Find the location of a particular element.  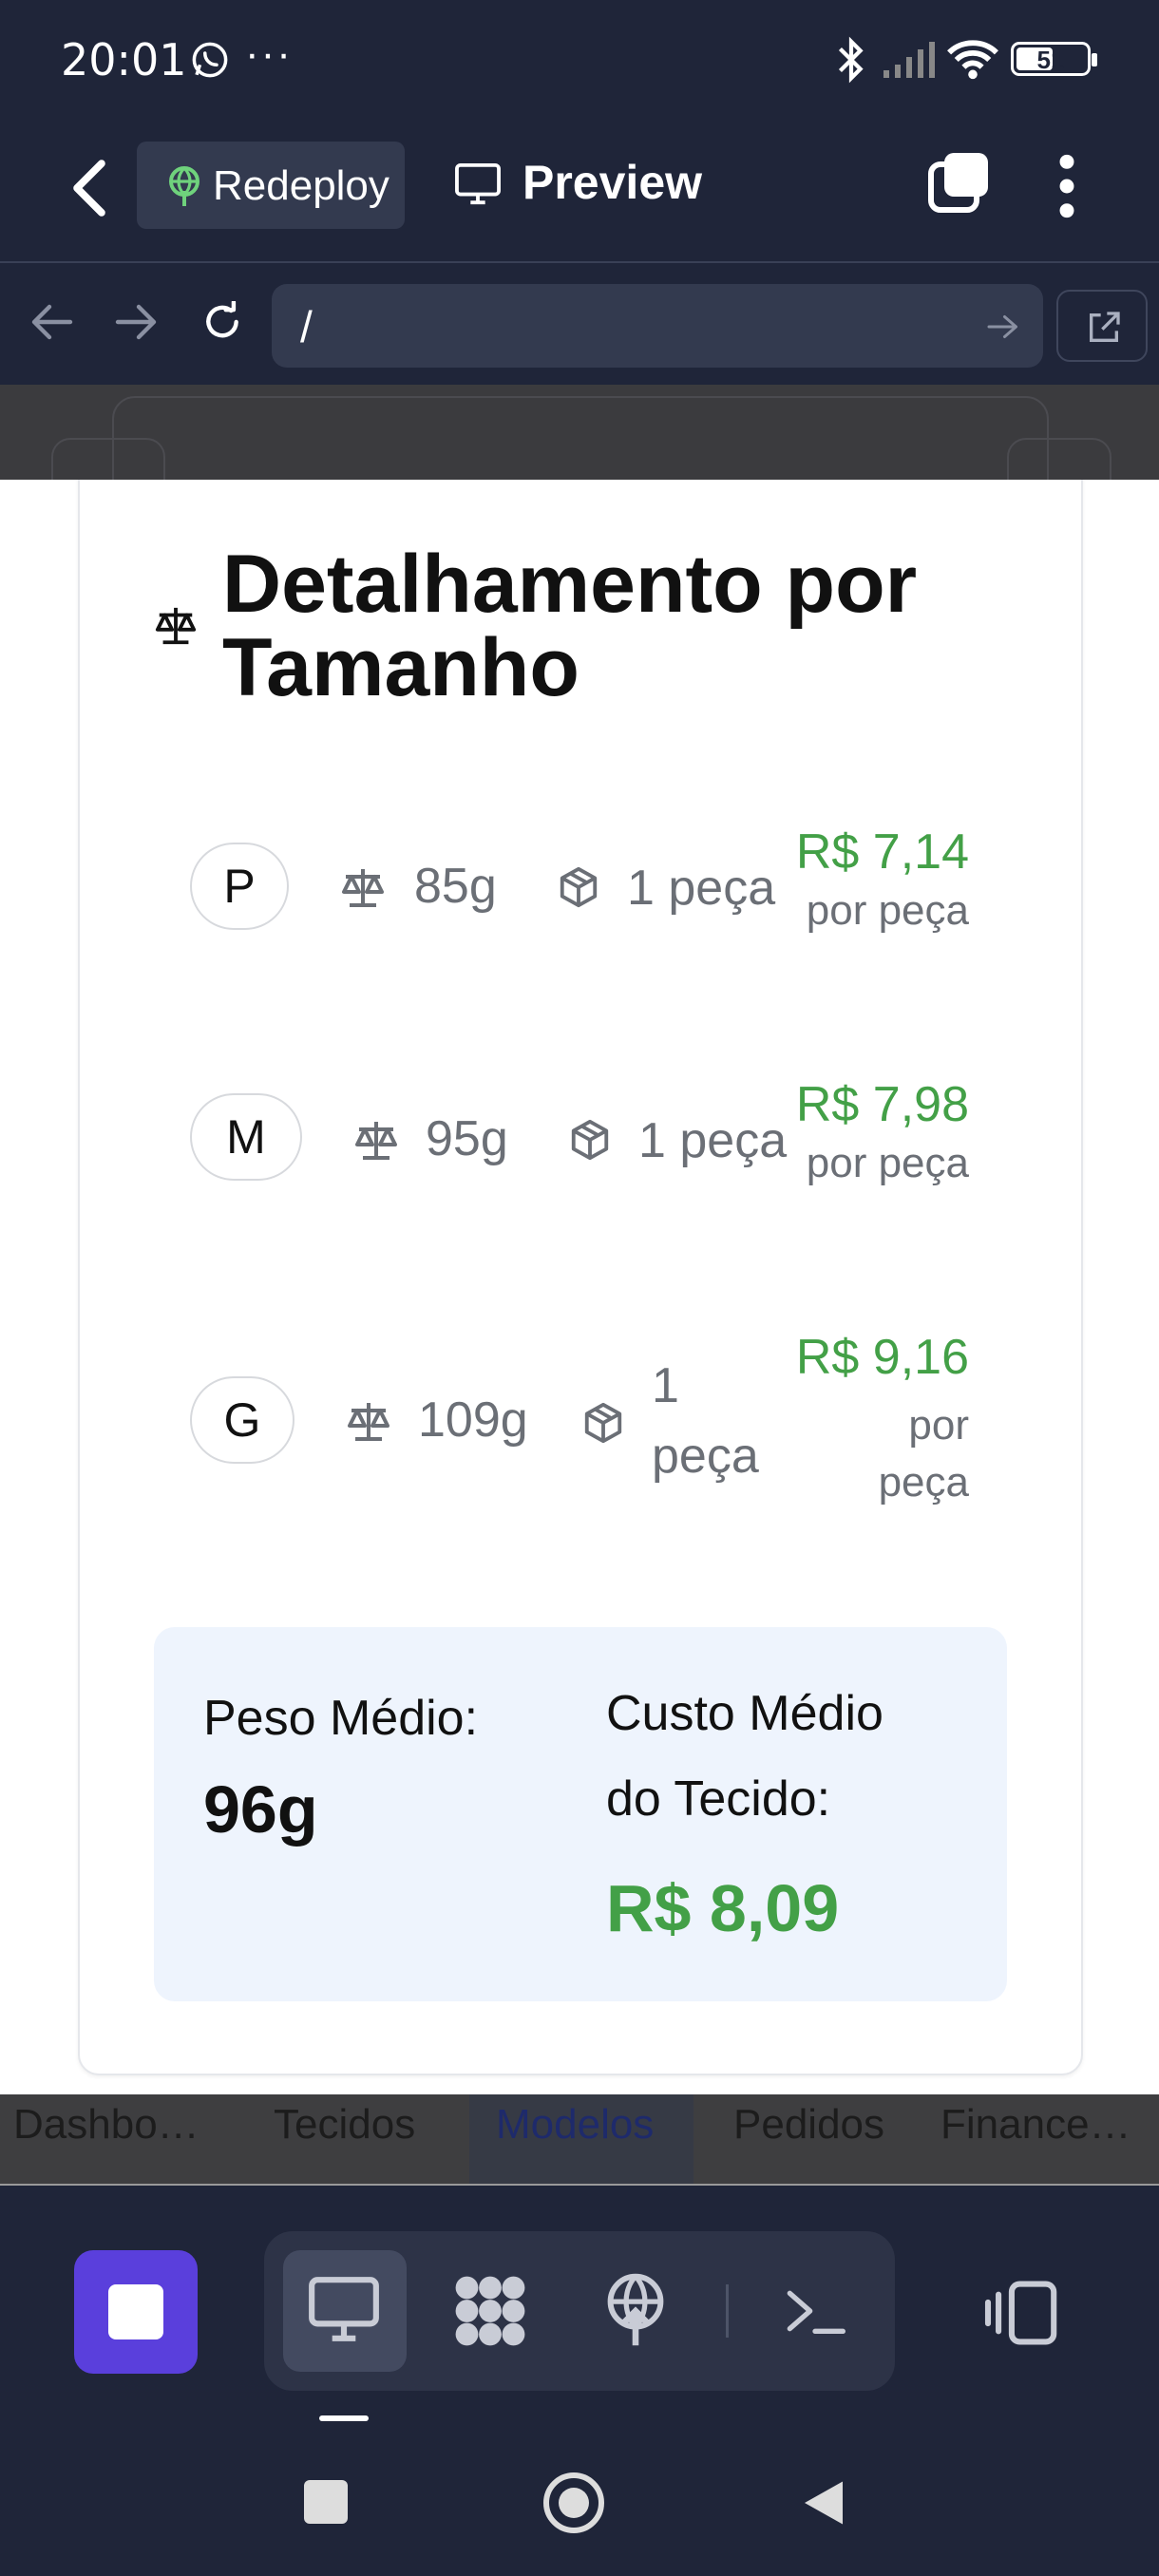

tab-pedidos: Pedidos is located at coordinates (808, 2139).